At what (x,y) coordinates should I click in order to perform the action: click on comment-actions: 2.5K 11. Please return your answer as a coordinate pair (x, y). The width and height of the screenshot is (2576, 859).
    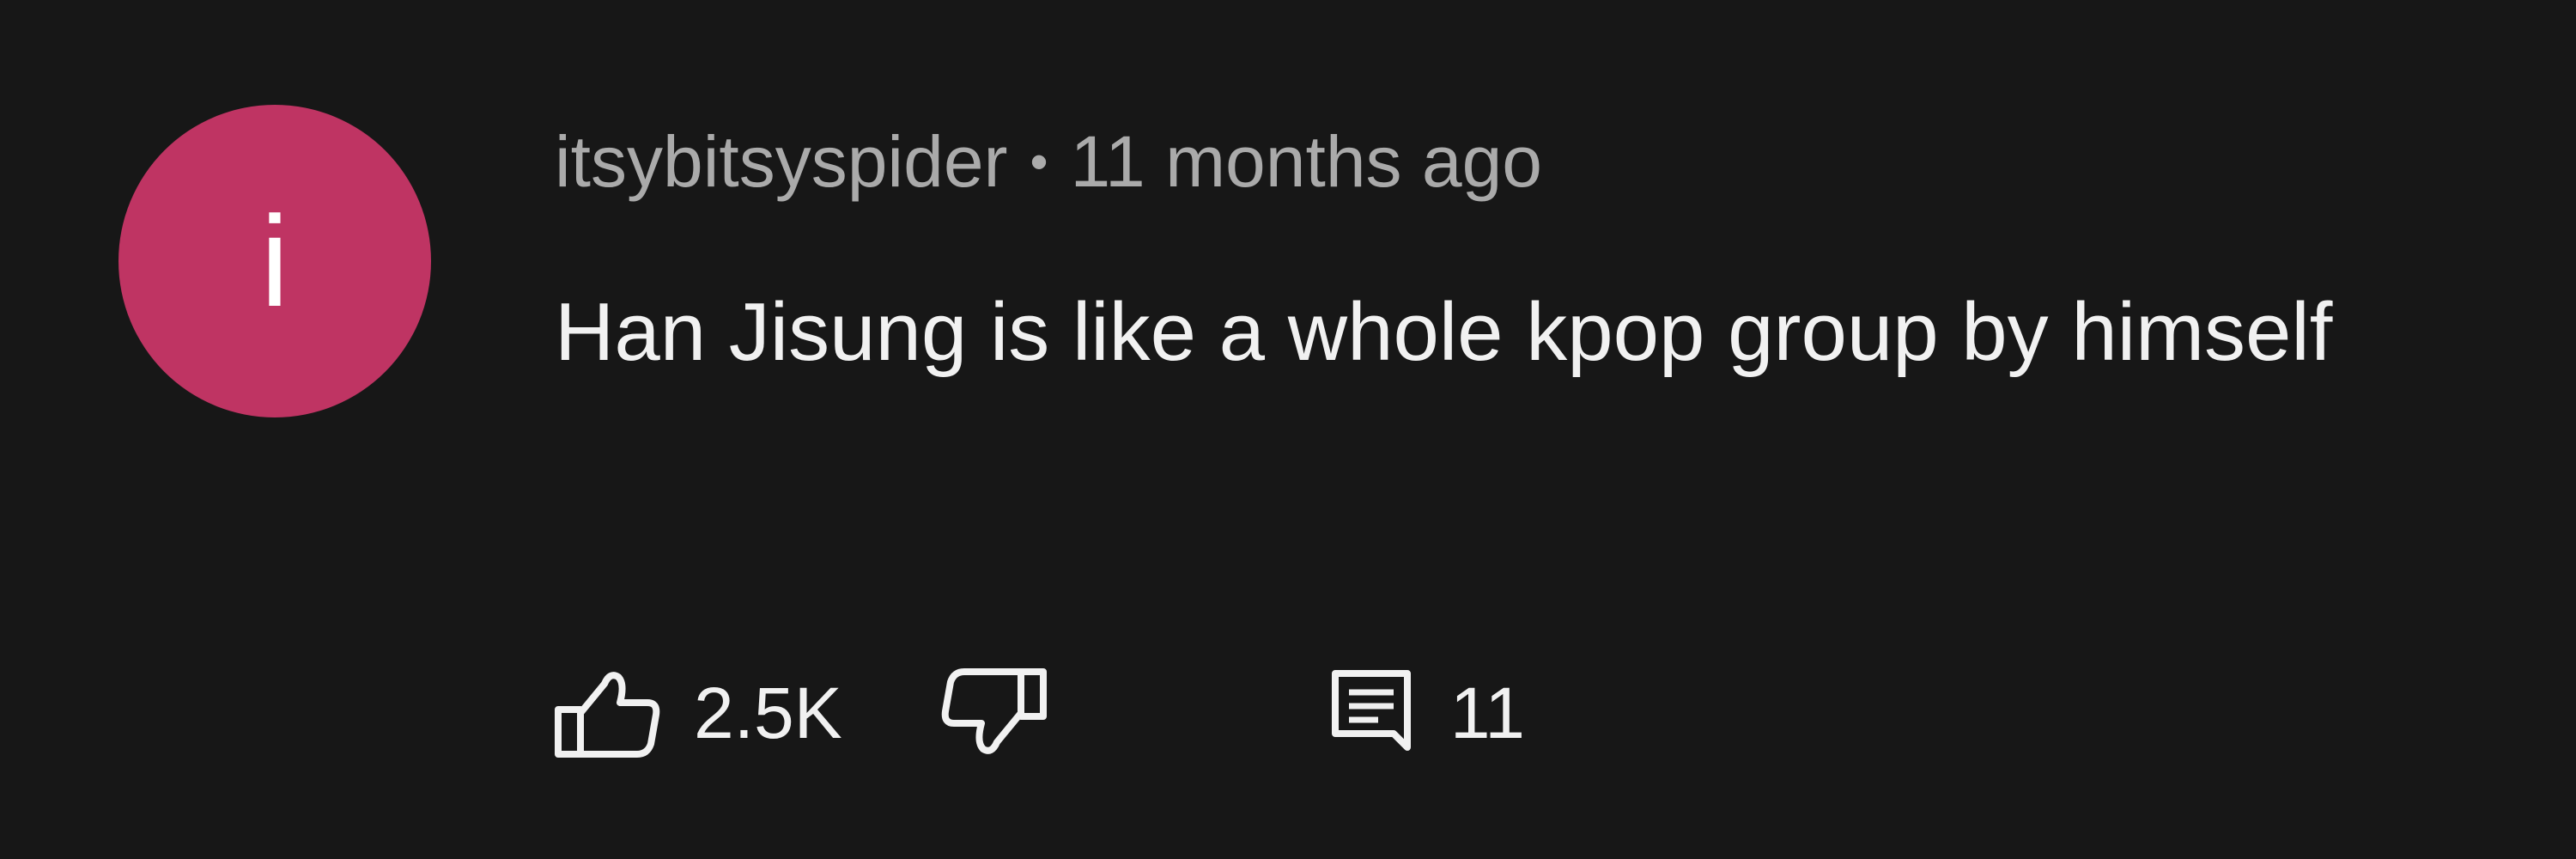
    Looking at the image, I should click on (1040, 713).